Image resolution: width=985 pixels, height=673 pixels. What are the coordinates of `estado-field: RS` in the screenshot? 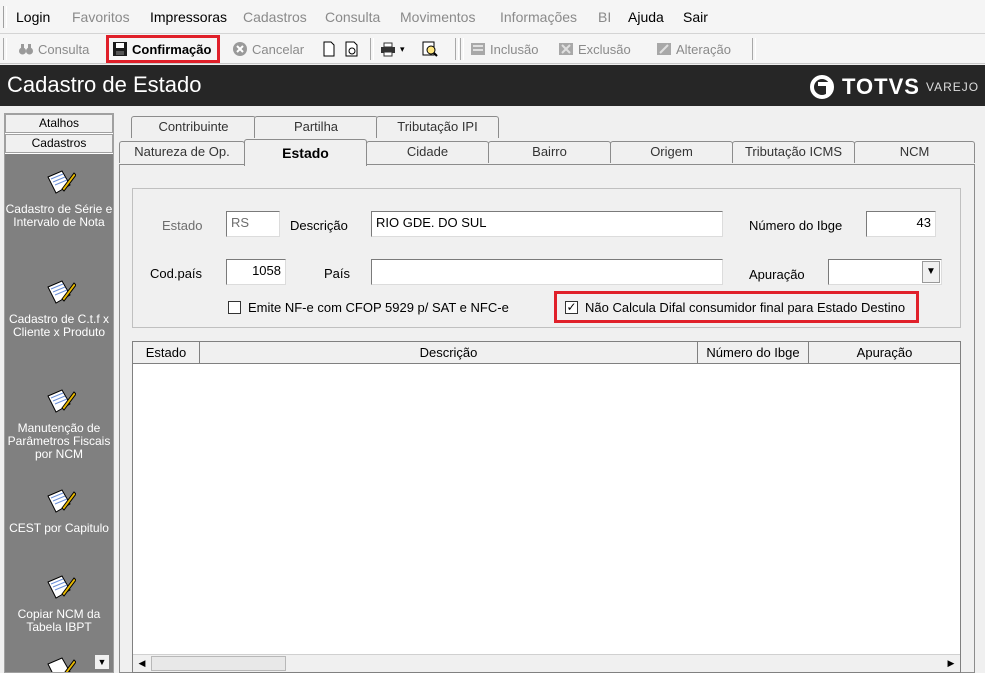 It's located at (253, 224).